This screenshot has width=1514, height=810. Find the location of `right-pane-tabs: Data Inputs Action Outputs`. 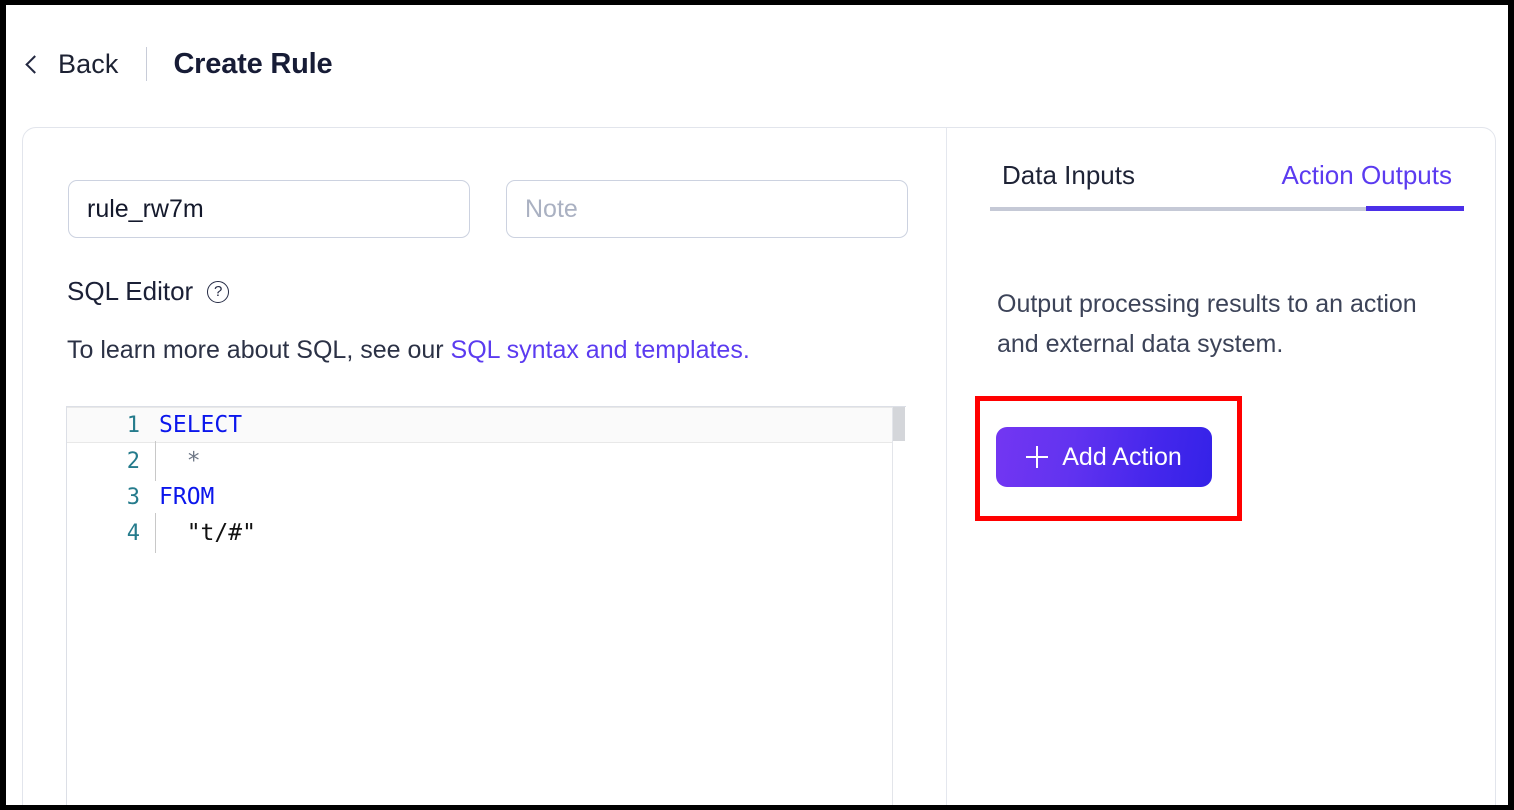

right-pane-tabs: Data Inputs Action Outputs is located at coordinates (1227, 185).